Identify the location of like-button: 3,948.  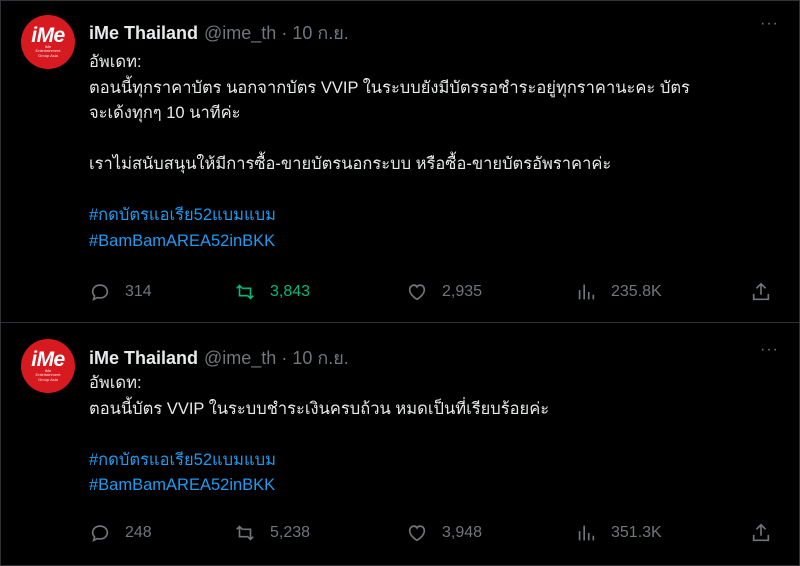
(444, 533).